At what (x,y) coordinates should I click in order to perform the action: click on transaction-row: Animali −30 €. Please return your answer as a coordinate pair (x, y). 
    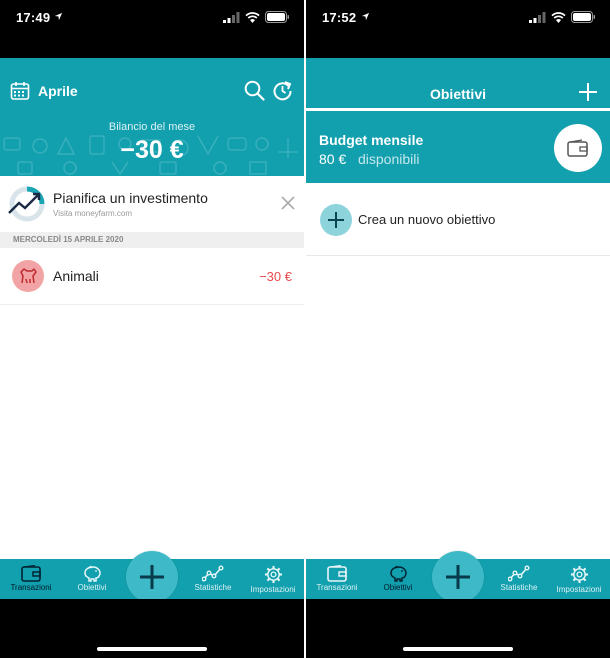
    Looking at the image, I should click on (152, 277).